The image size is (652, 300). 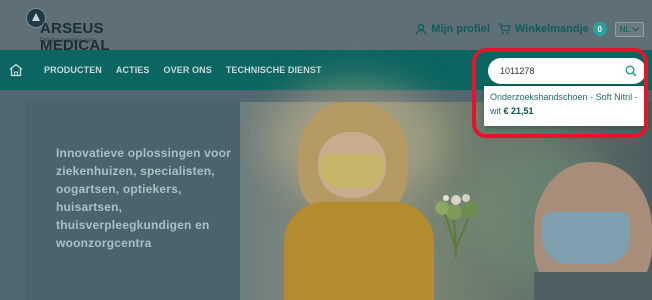 What do you see at coordinates (456, 226) in the screenshot?
I see `flower-bouquet` at bounding box center [456, 226].